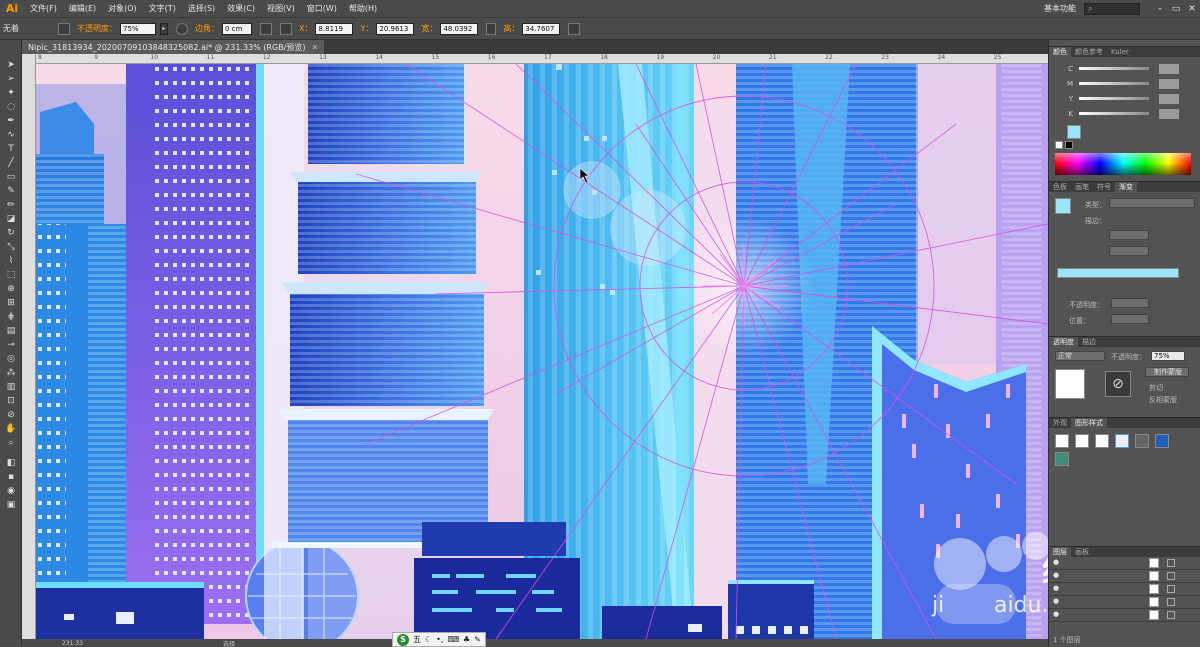  I want to click on direct-selection-tool-icon: ➢, so click(11, 79).